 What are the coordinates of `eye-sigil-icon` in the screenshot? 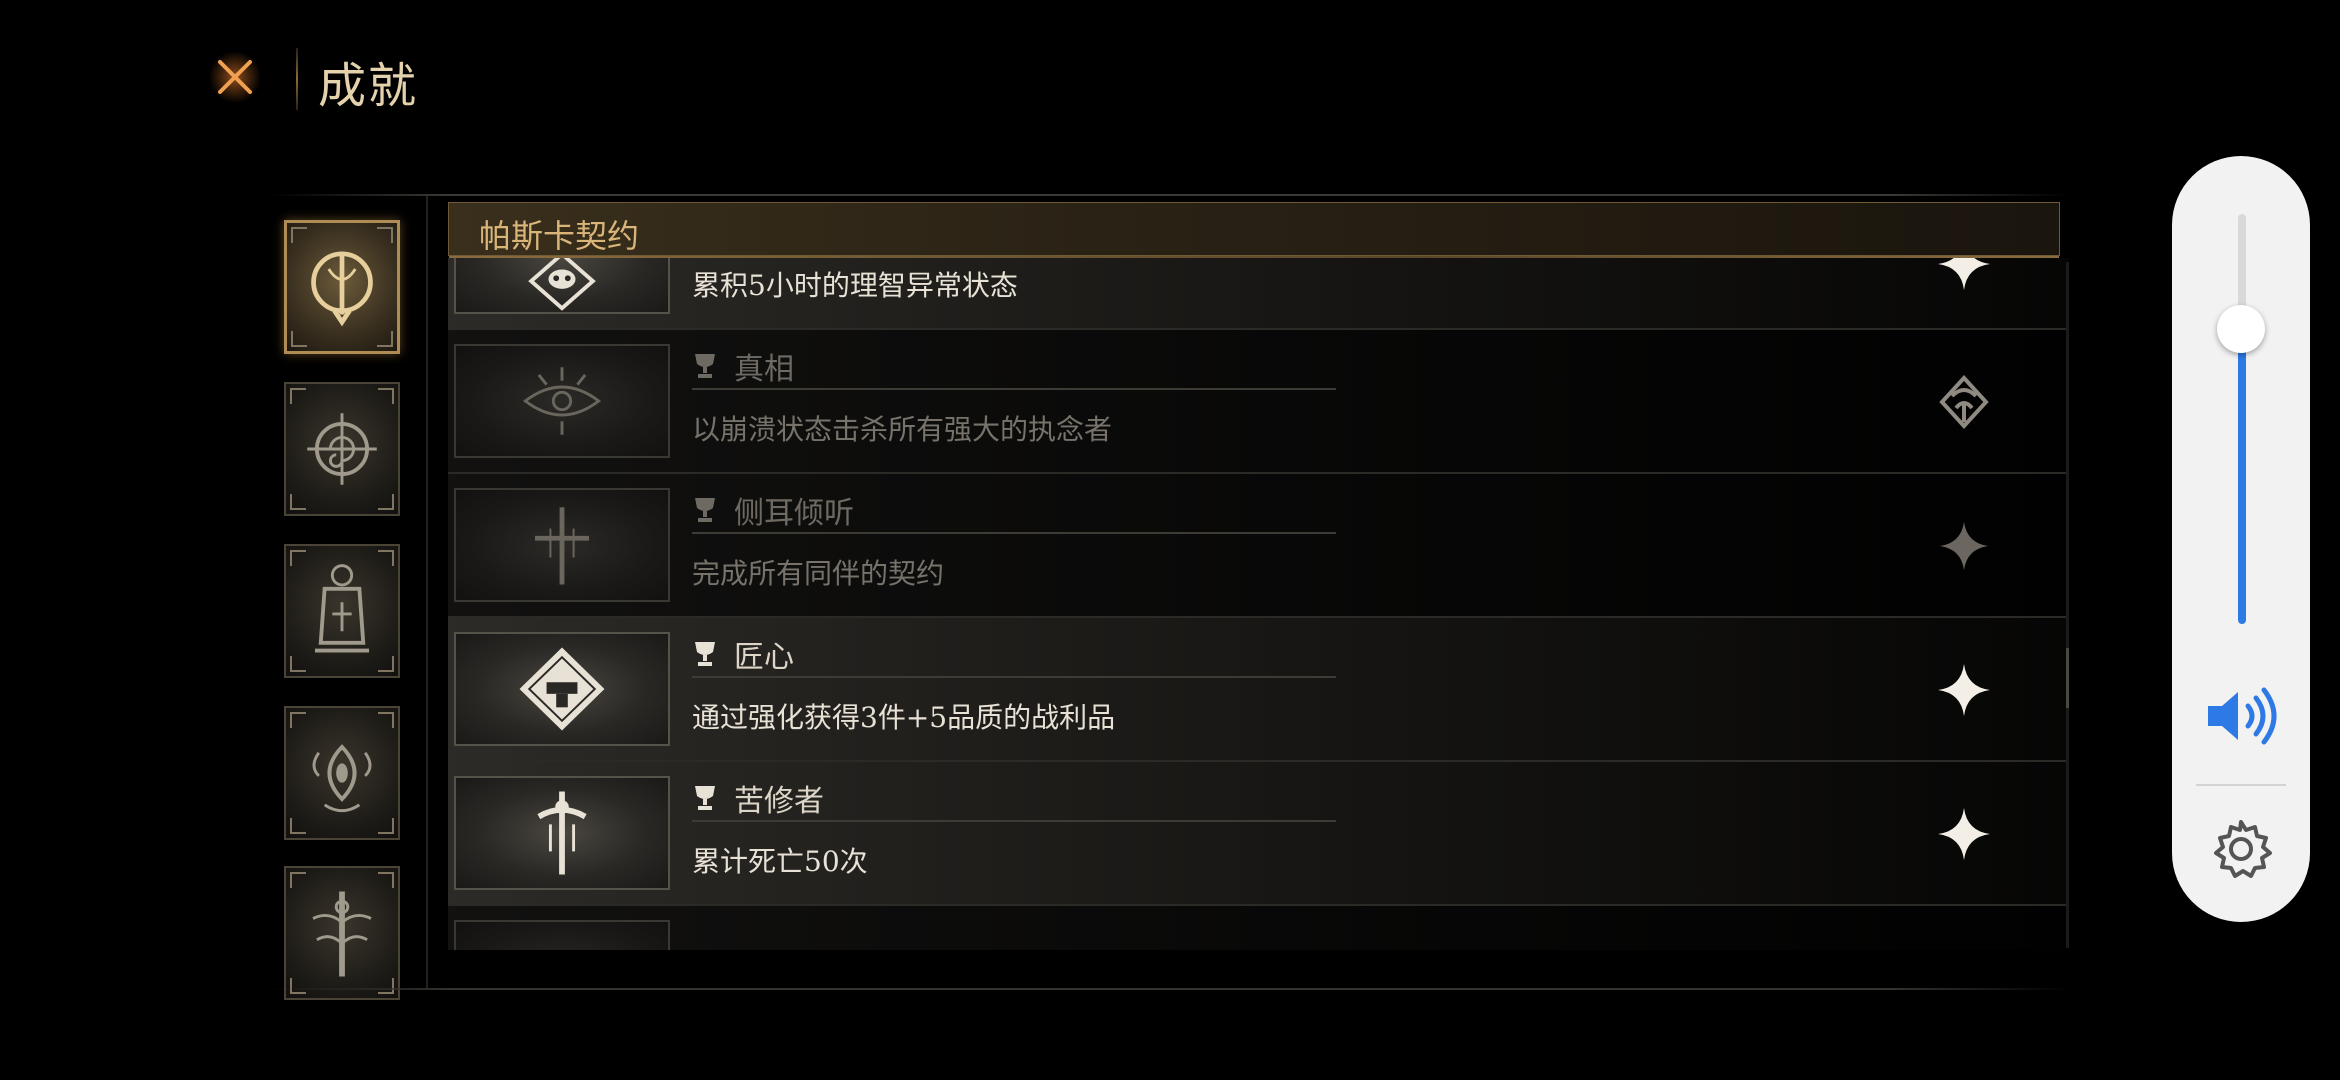 It's located at (562, 401).